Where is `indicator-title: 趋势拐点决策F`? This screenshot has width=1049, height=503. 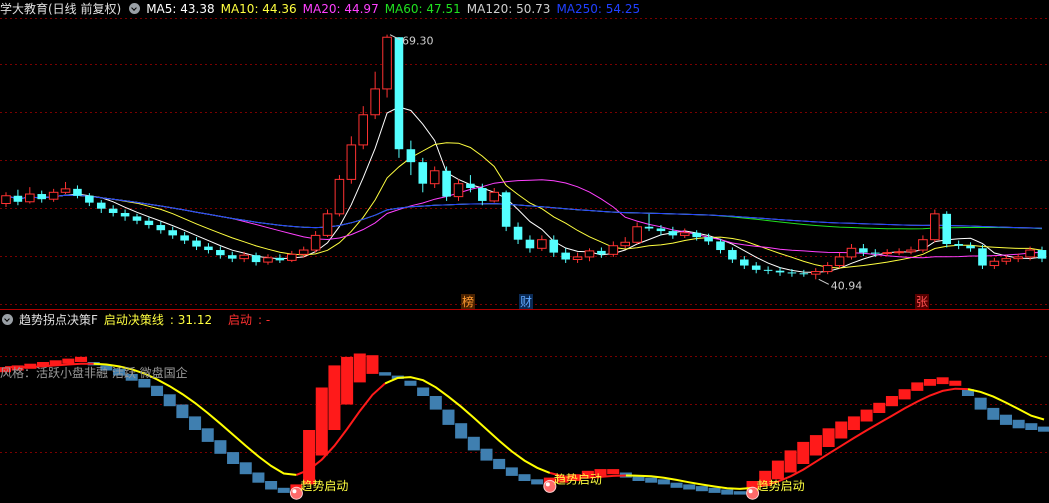
indicator-title: 趋势拐点决策F is located at coordinates (58, 320).